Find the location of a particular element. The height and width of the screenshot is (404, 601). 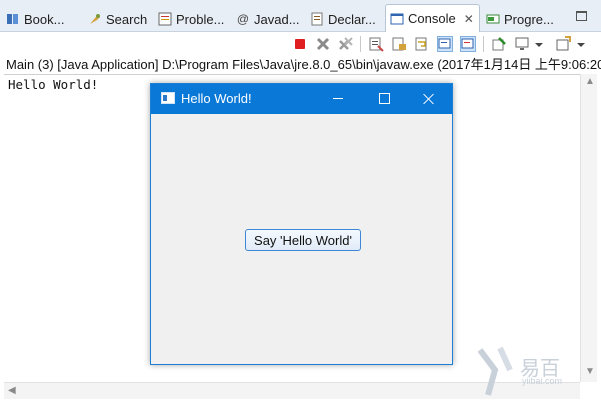

maximize-view-icon is located at coordinates (581, 16).